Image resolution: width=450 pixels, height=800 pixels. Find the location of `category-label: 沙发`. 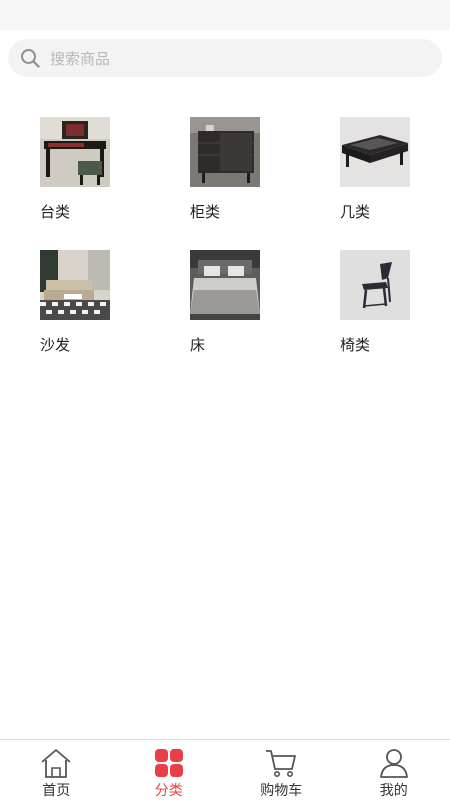

category-label: 沙发 is located at coordinates (55, 345).